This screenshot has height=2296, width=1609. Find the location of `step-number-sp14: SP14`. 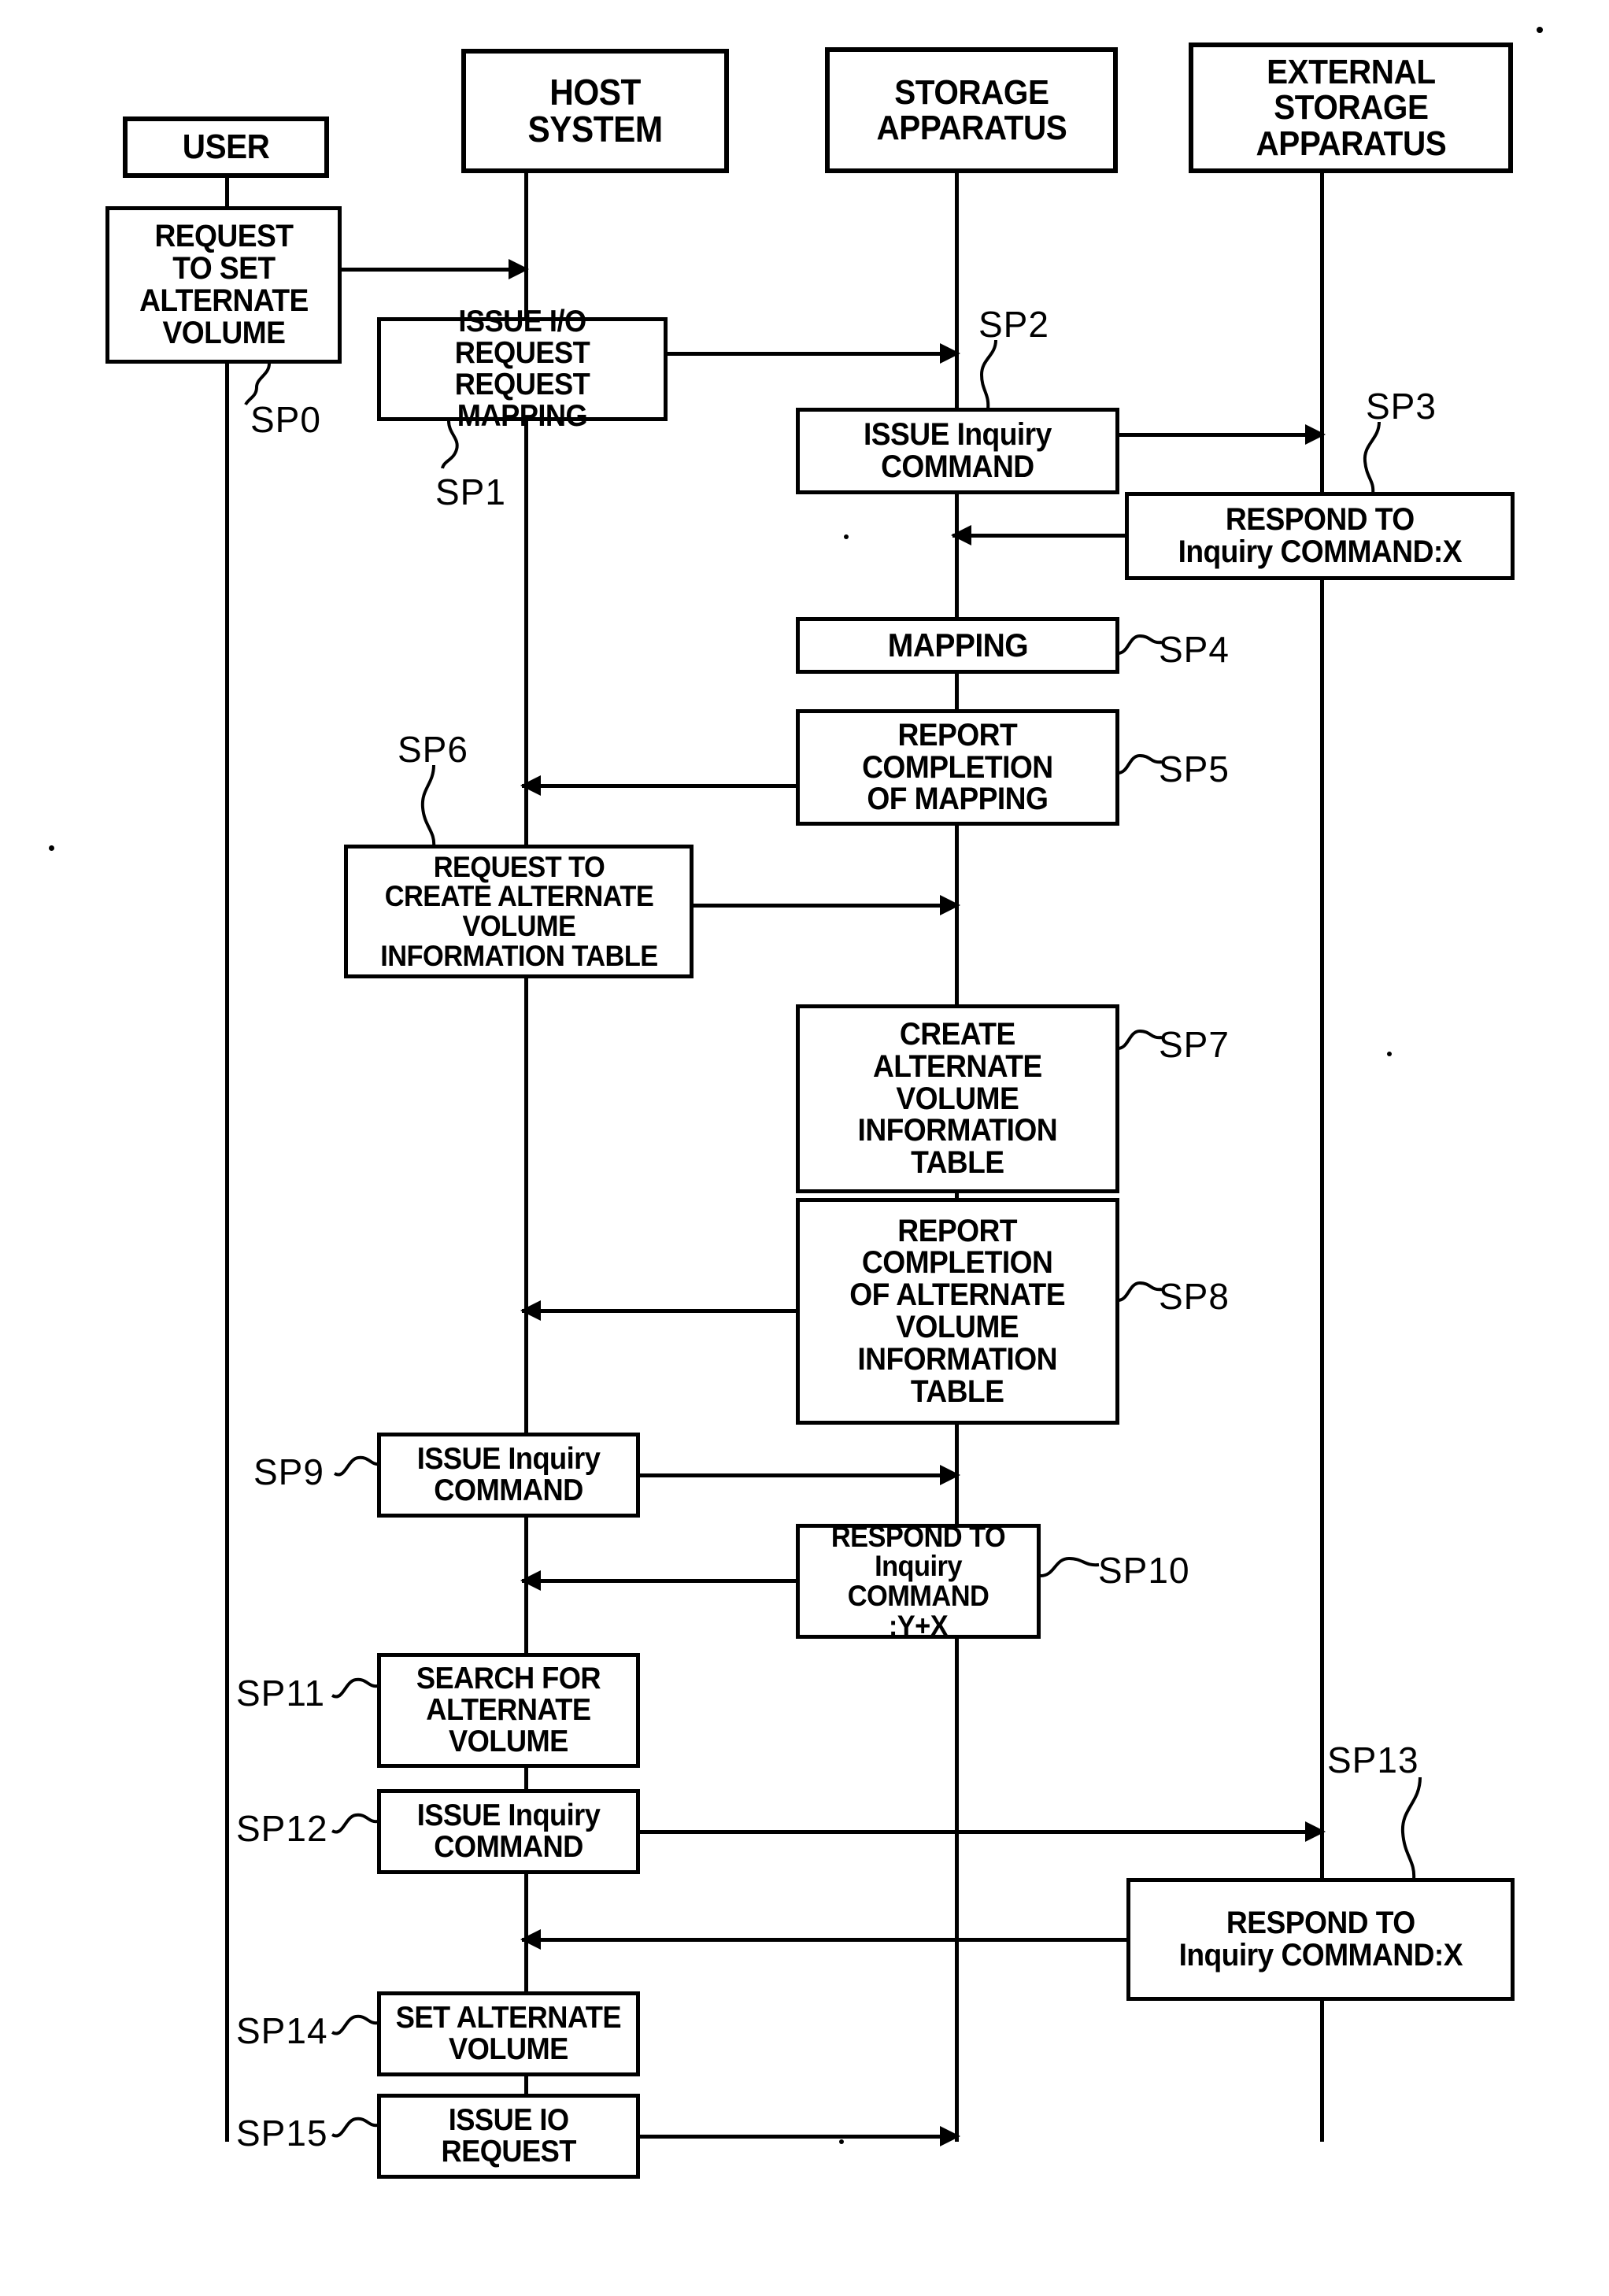

step-number-sp14: SP14 is located at coordinates (282, 2030).